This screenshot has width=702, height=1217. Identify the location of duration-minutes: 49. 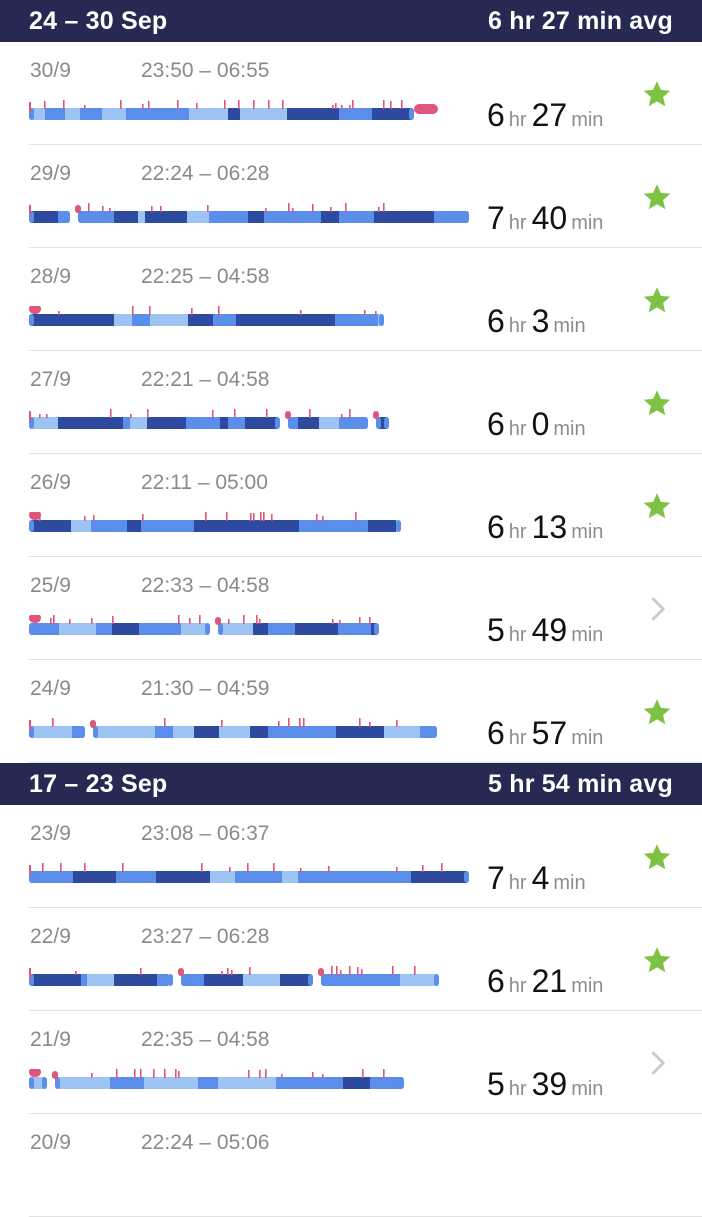
(549, 630).